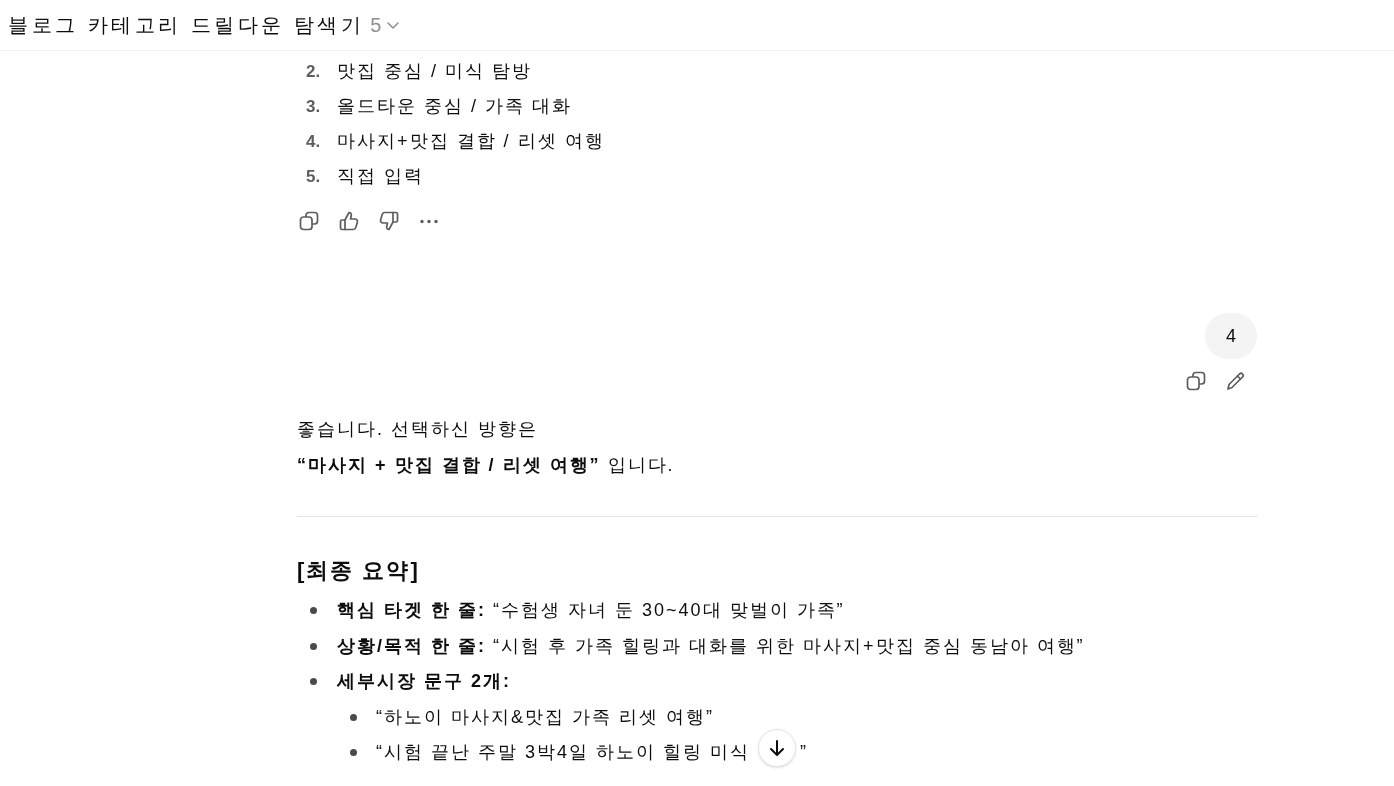 The width and height of the screenshot is (1394, 786). Describe the element at coordinates (186, 25) in the screenshot. I see `chat-title: 블로그 카테고리 드릴다운 탐색기` at that location.